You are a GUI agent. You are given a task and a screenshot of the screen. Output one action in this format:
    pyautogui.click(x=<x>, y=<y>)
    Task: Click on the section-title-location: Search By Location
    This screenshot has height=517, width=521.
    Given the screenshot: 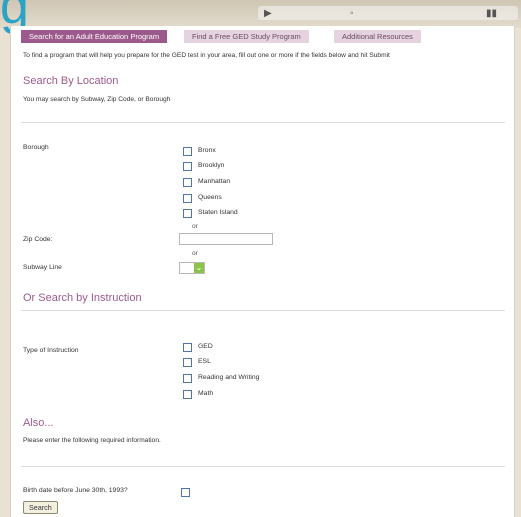 What is the action you would take?
    pyautogui.click(x=71, y=81)
    